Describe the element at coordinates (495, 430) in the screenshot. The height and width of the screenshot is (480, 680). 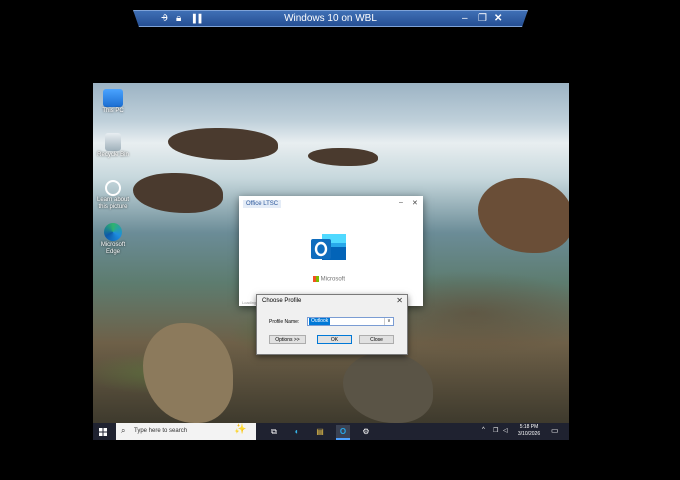
I see `network-icon: ❐` at that location.